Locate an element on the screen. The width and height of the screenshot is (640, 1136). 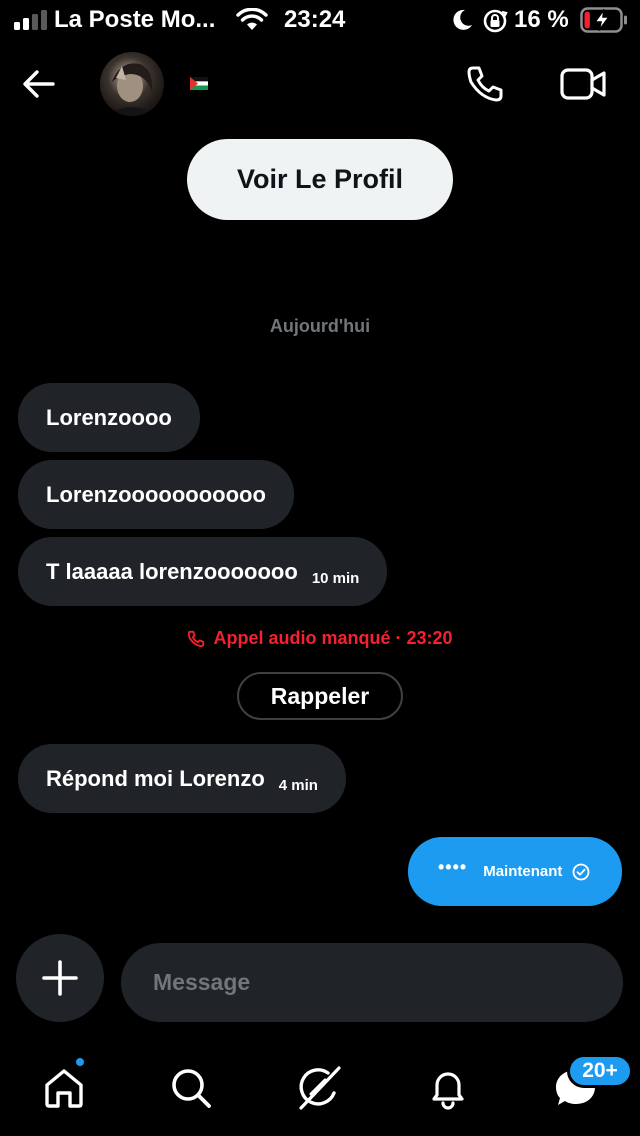
message-text: Lorenzooooooooooo is located at coordinates (156, 494).